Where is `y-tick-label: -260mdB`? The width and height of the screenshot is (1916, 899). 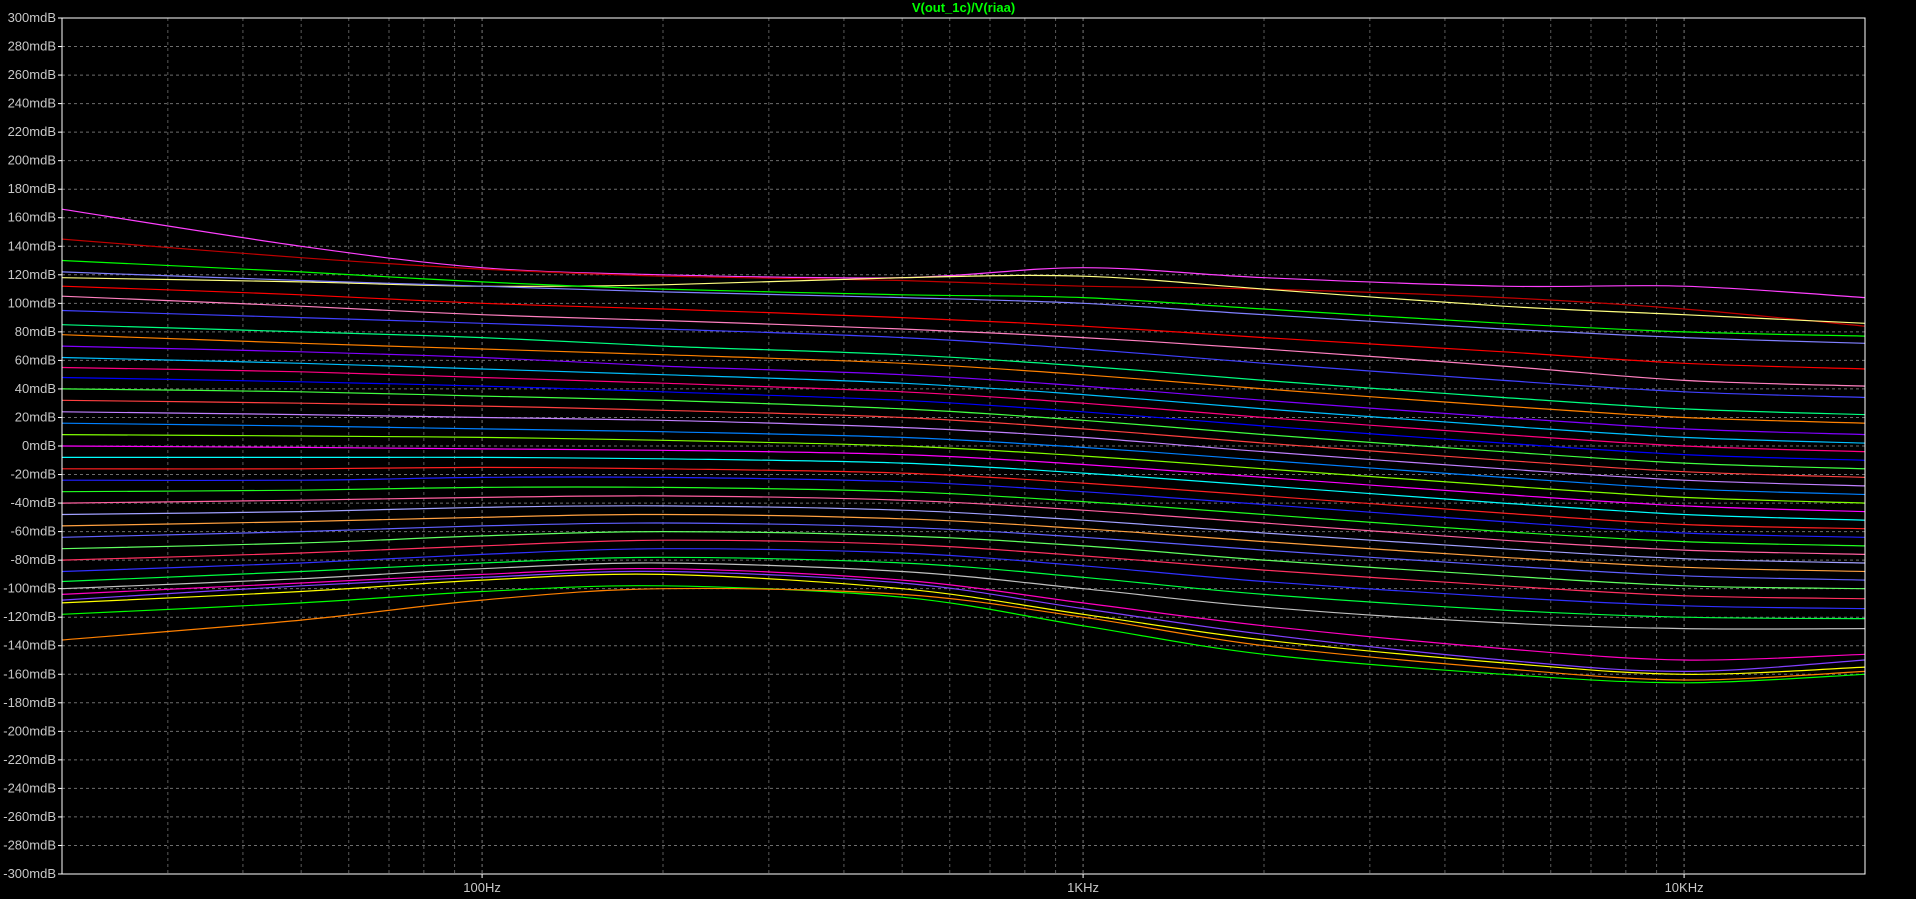
y-tick-label: -260mdB is located at coordinates (29, 816).